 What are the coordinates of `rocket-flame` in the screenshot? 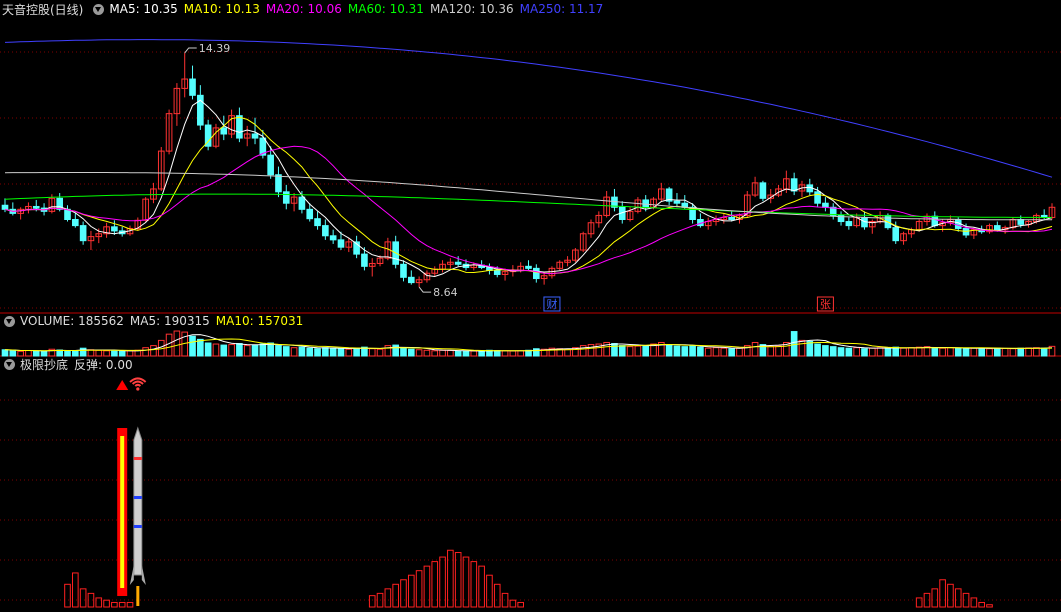 It's located at (138, 596).